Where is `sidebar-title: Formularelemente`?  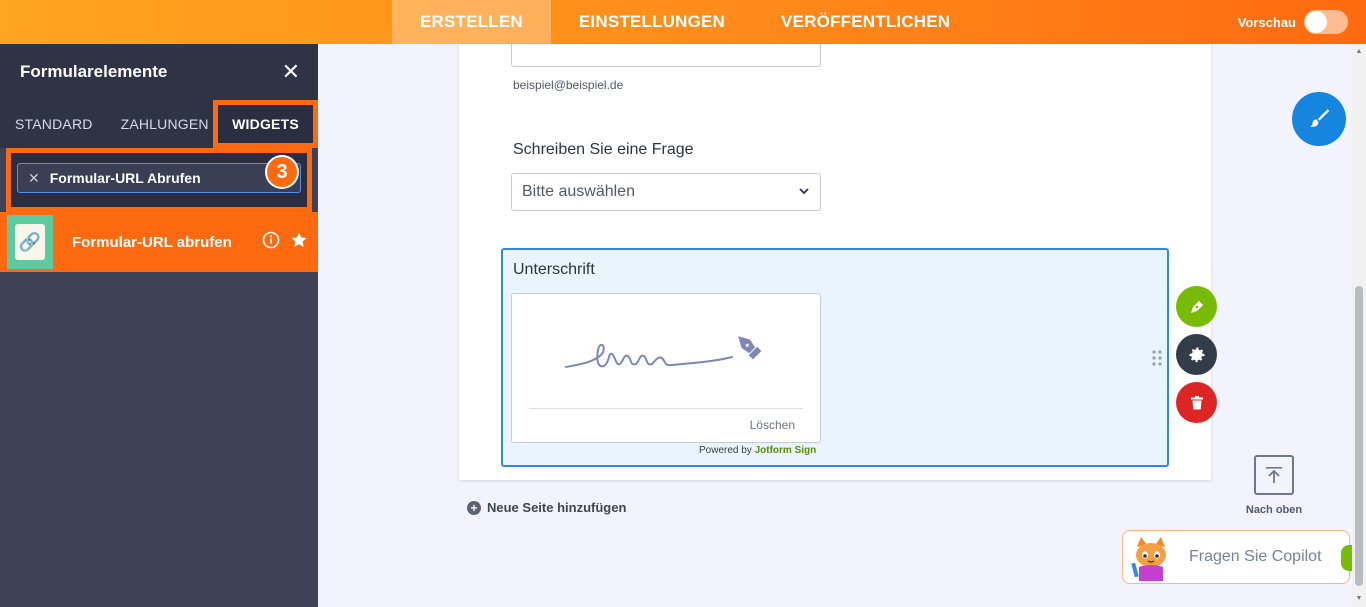 sidebar-title: Formularelemente is located at coordinates (94, 71).